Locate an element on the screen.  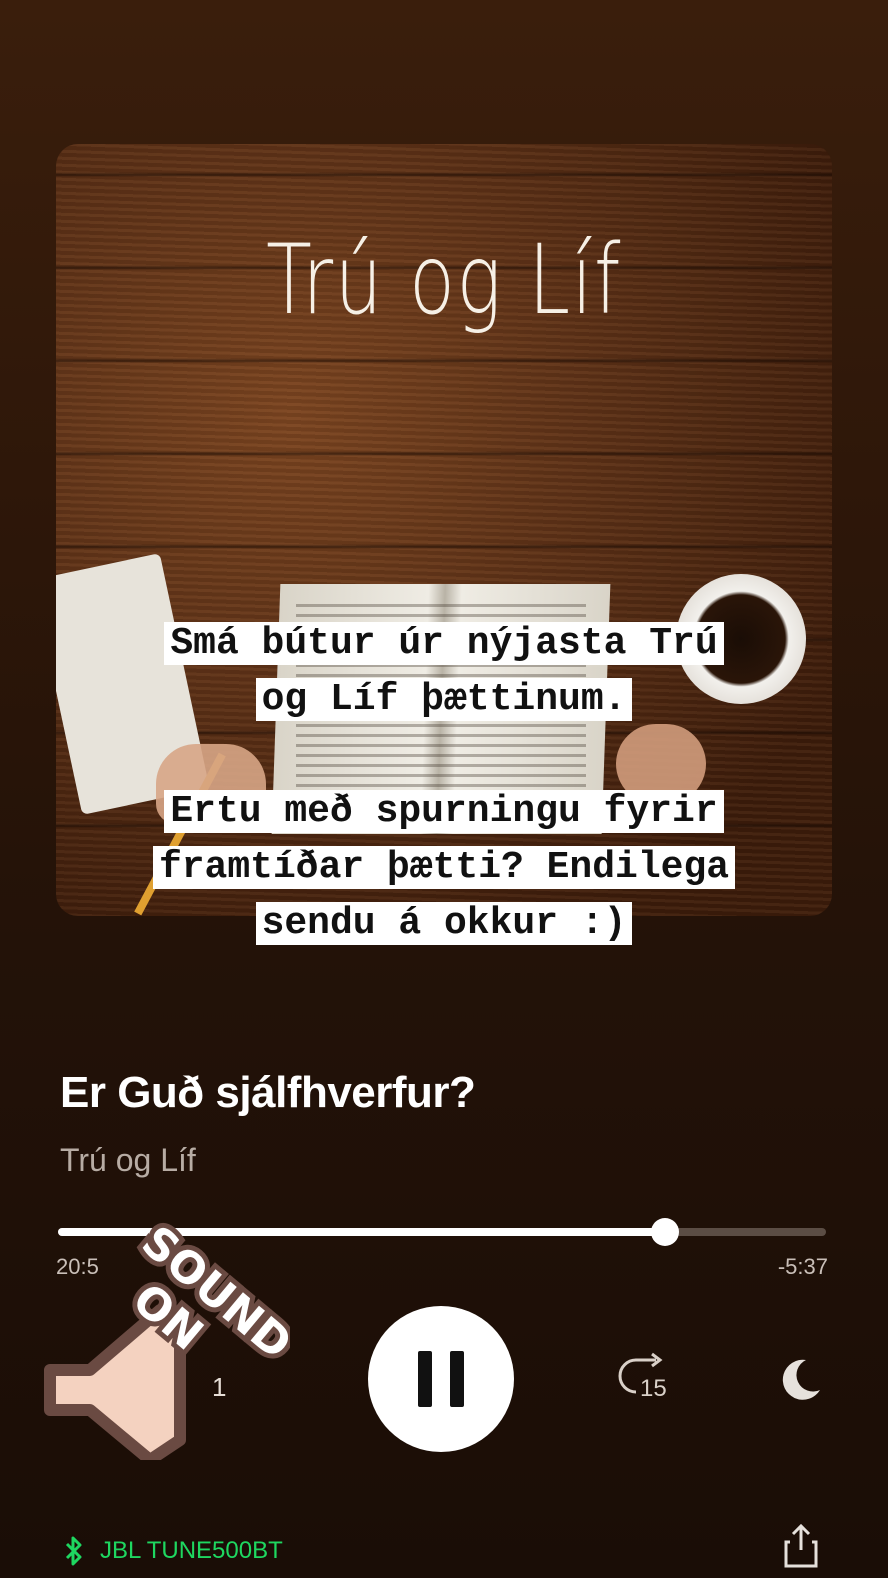
remaining-time: -5:37 is located at coordinates (802, 1266).